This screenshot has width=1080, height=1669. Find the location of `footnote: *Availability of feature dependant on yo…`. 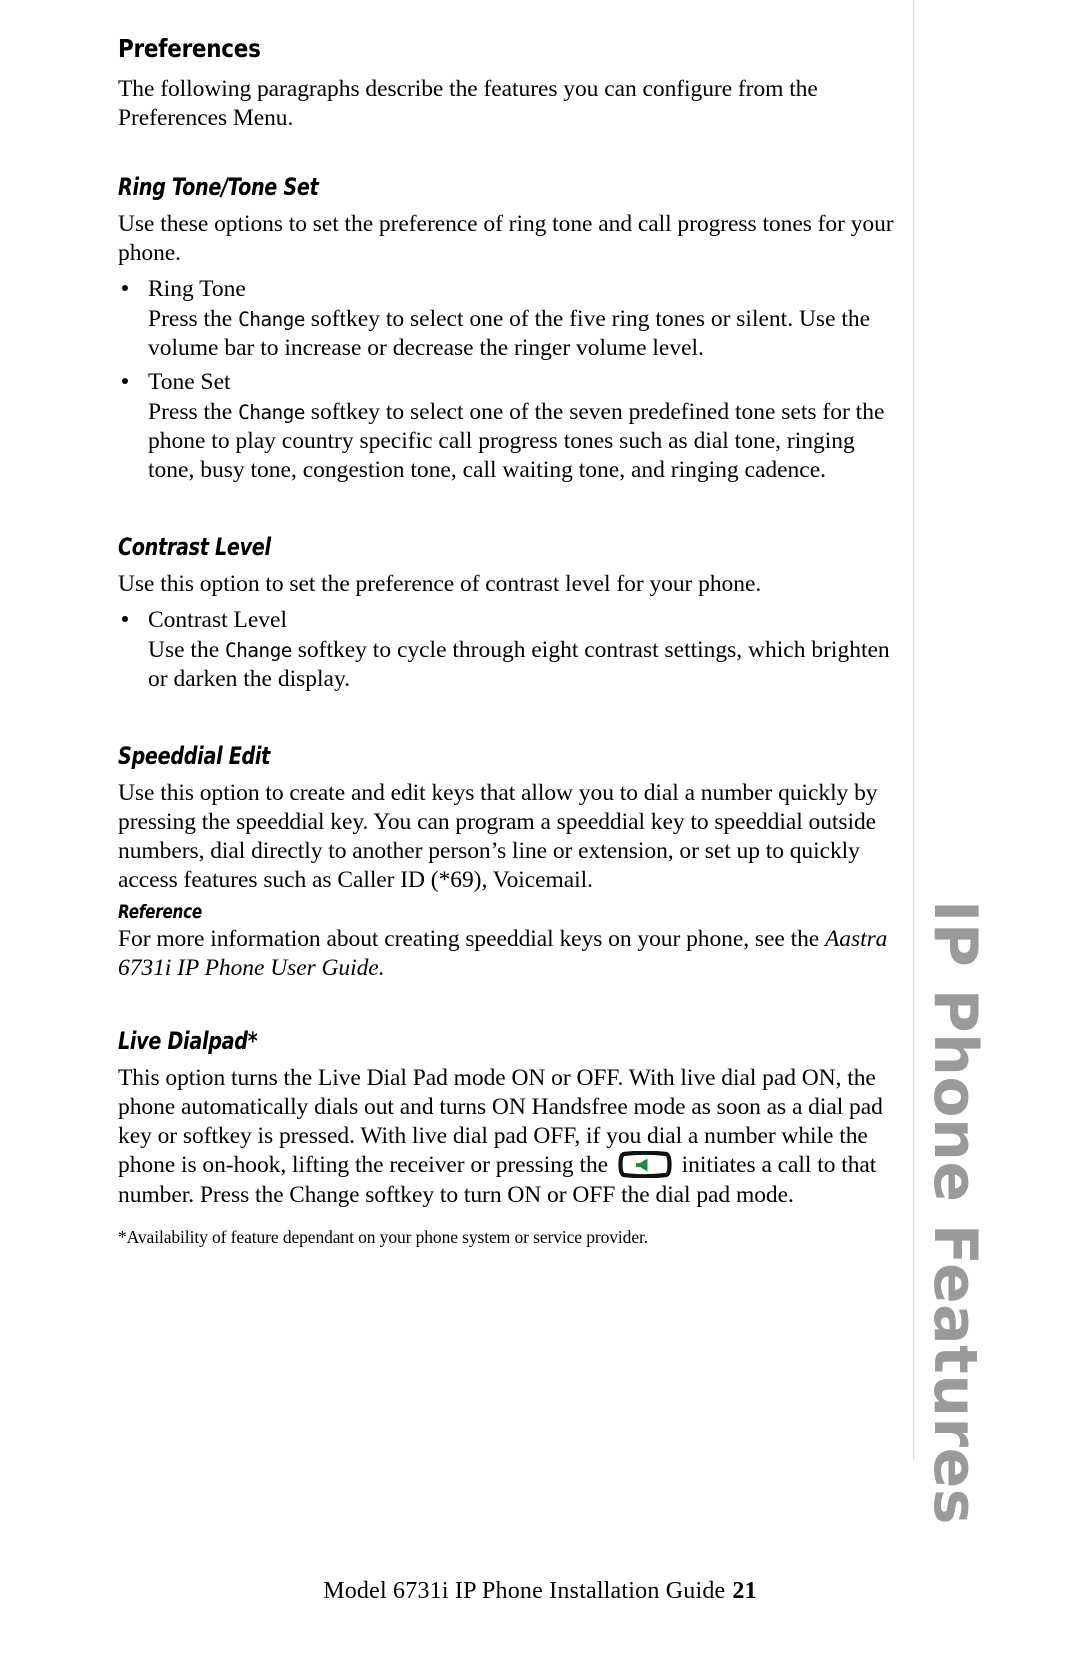

footnote: *Availability of feature dependant on yo… is located at coordinates (383, 1237).